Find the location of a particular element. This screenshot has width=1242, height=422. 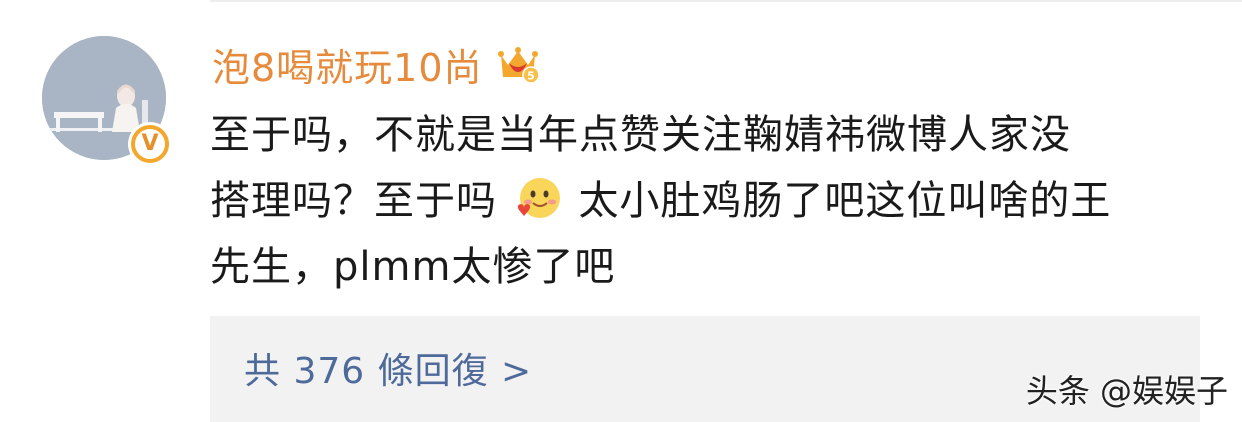

username: 泡8喝就玩10尚 is located at coordinates (347, 64).